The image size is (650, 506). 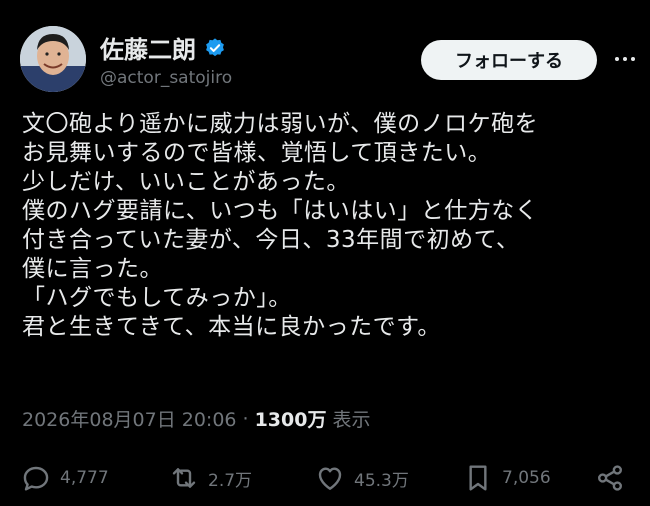 I want to click on views-label: 表示, so click(x=351, y=420).